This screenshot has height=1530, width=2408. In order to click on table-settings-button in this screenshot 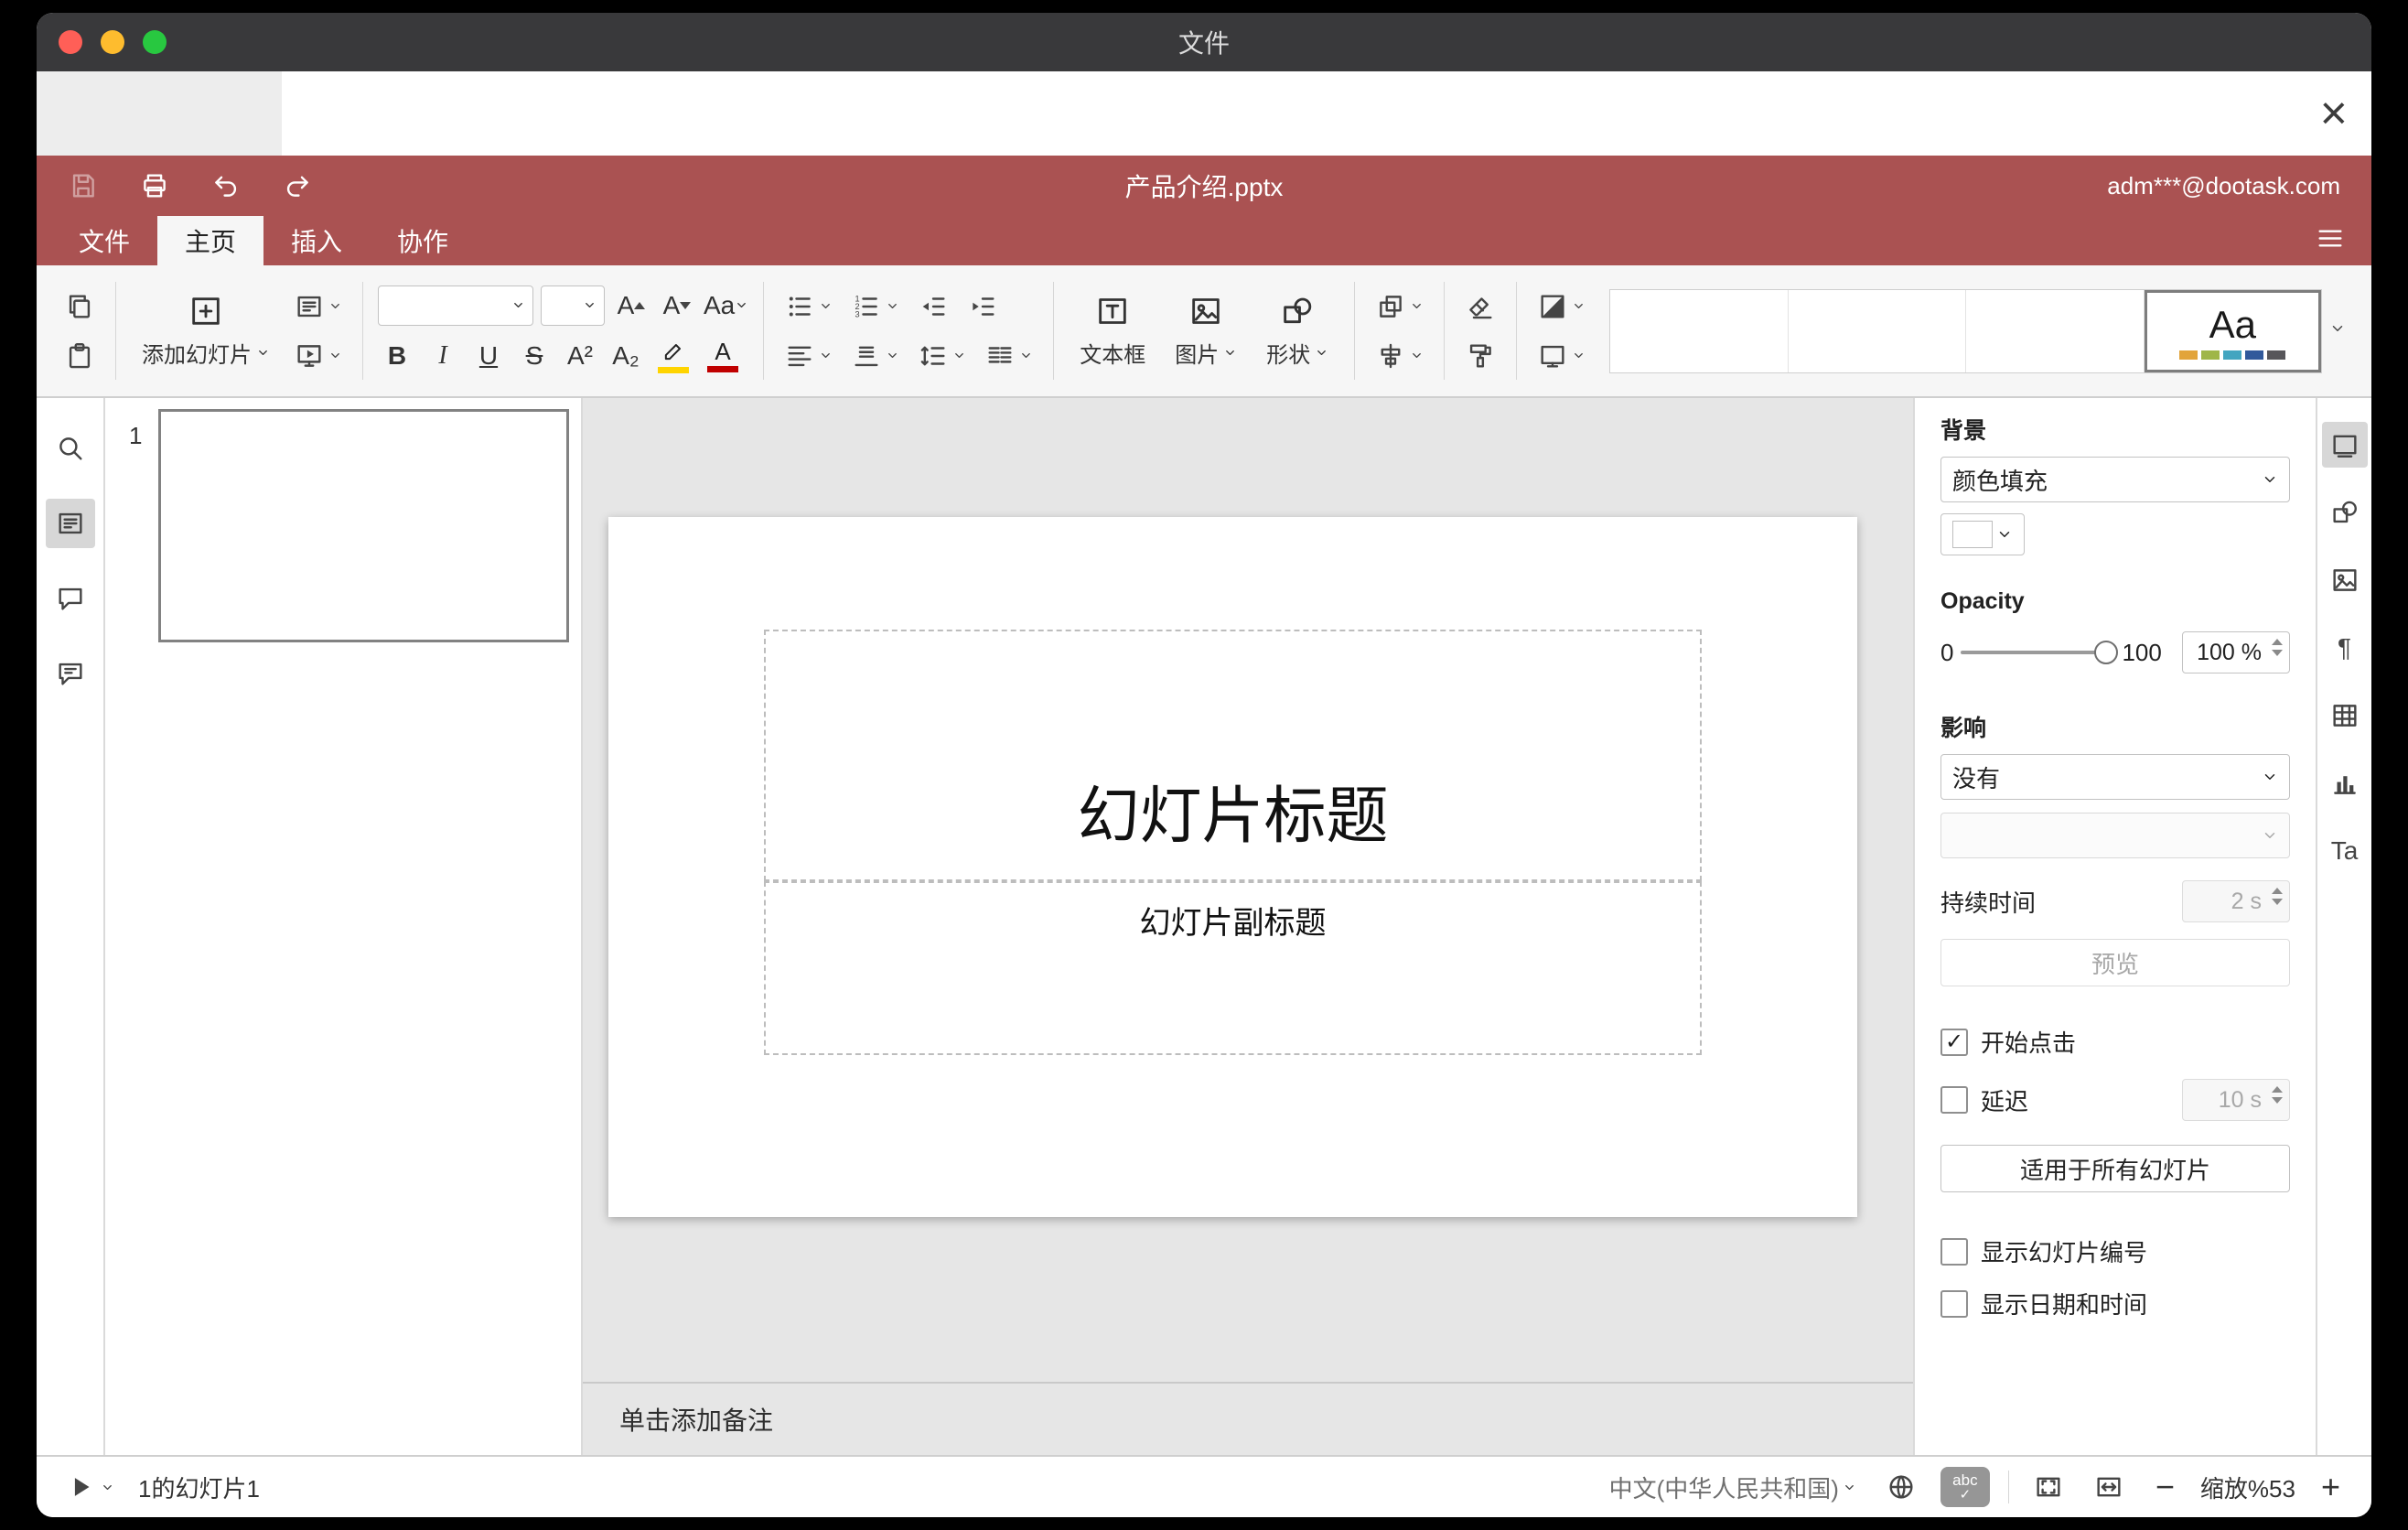, I will do `click(2345, 715)`.